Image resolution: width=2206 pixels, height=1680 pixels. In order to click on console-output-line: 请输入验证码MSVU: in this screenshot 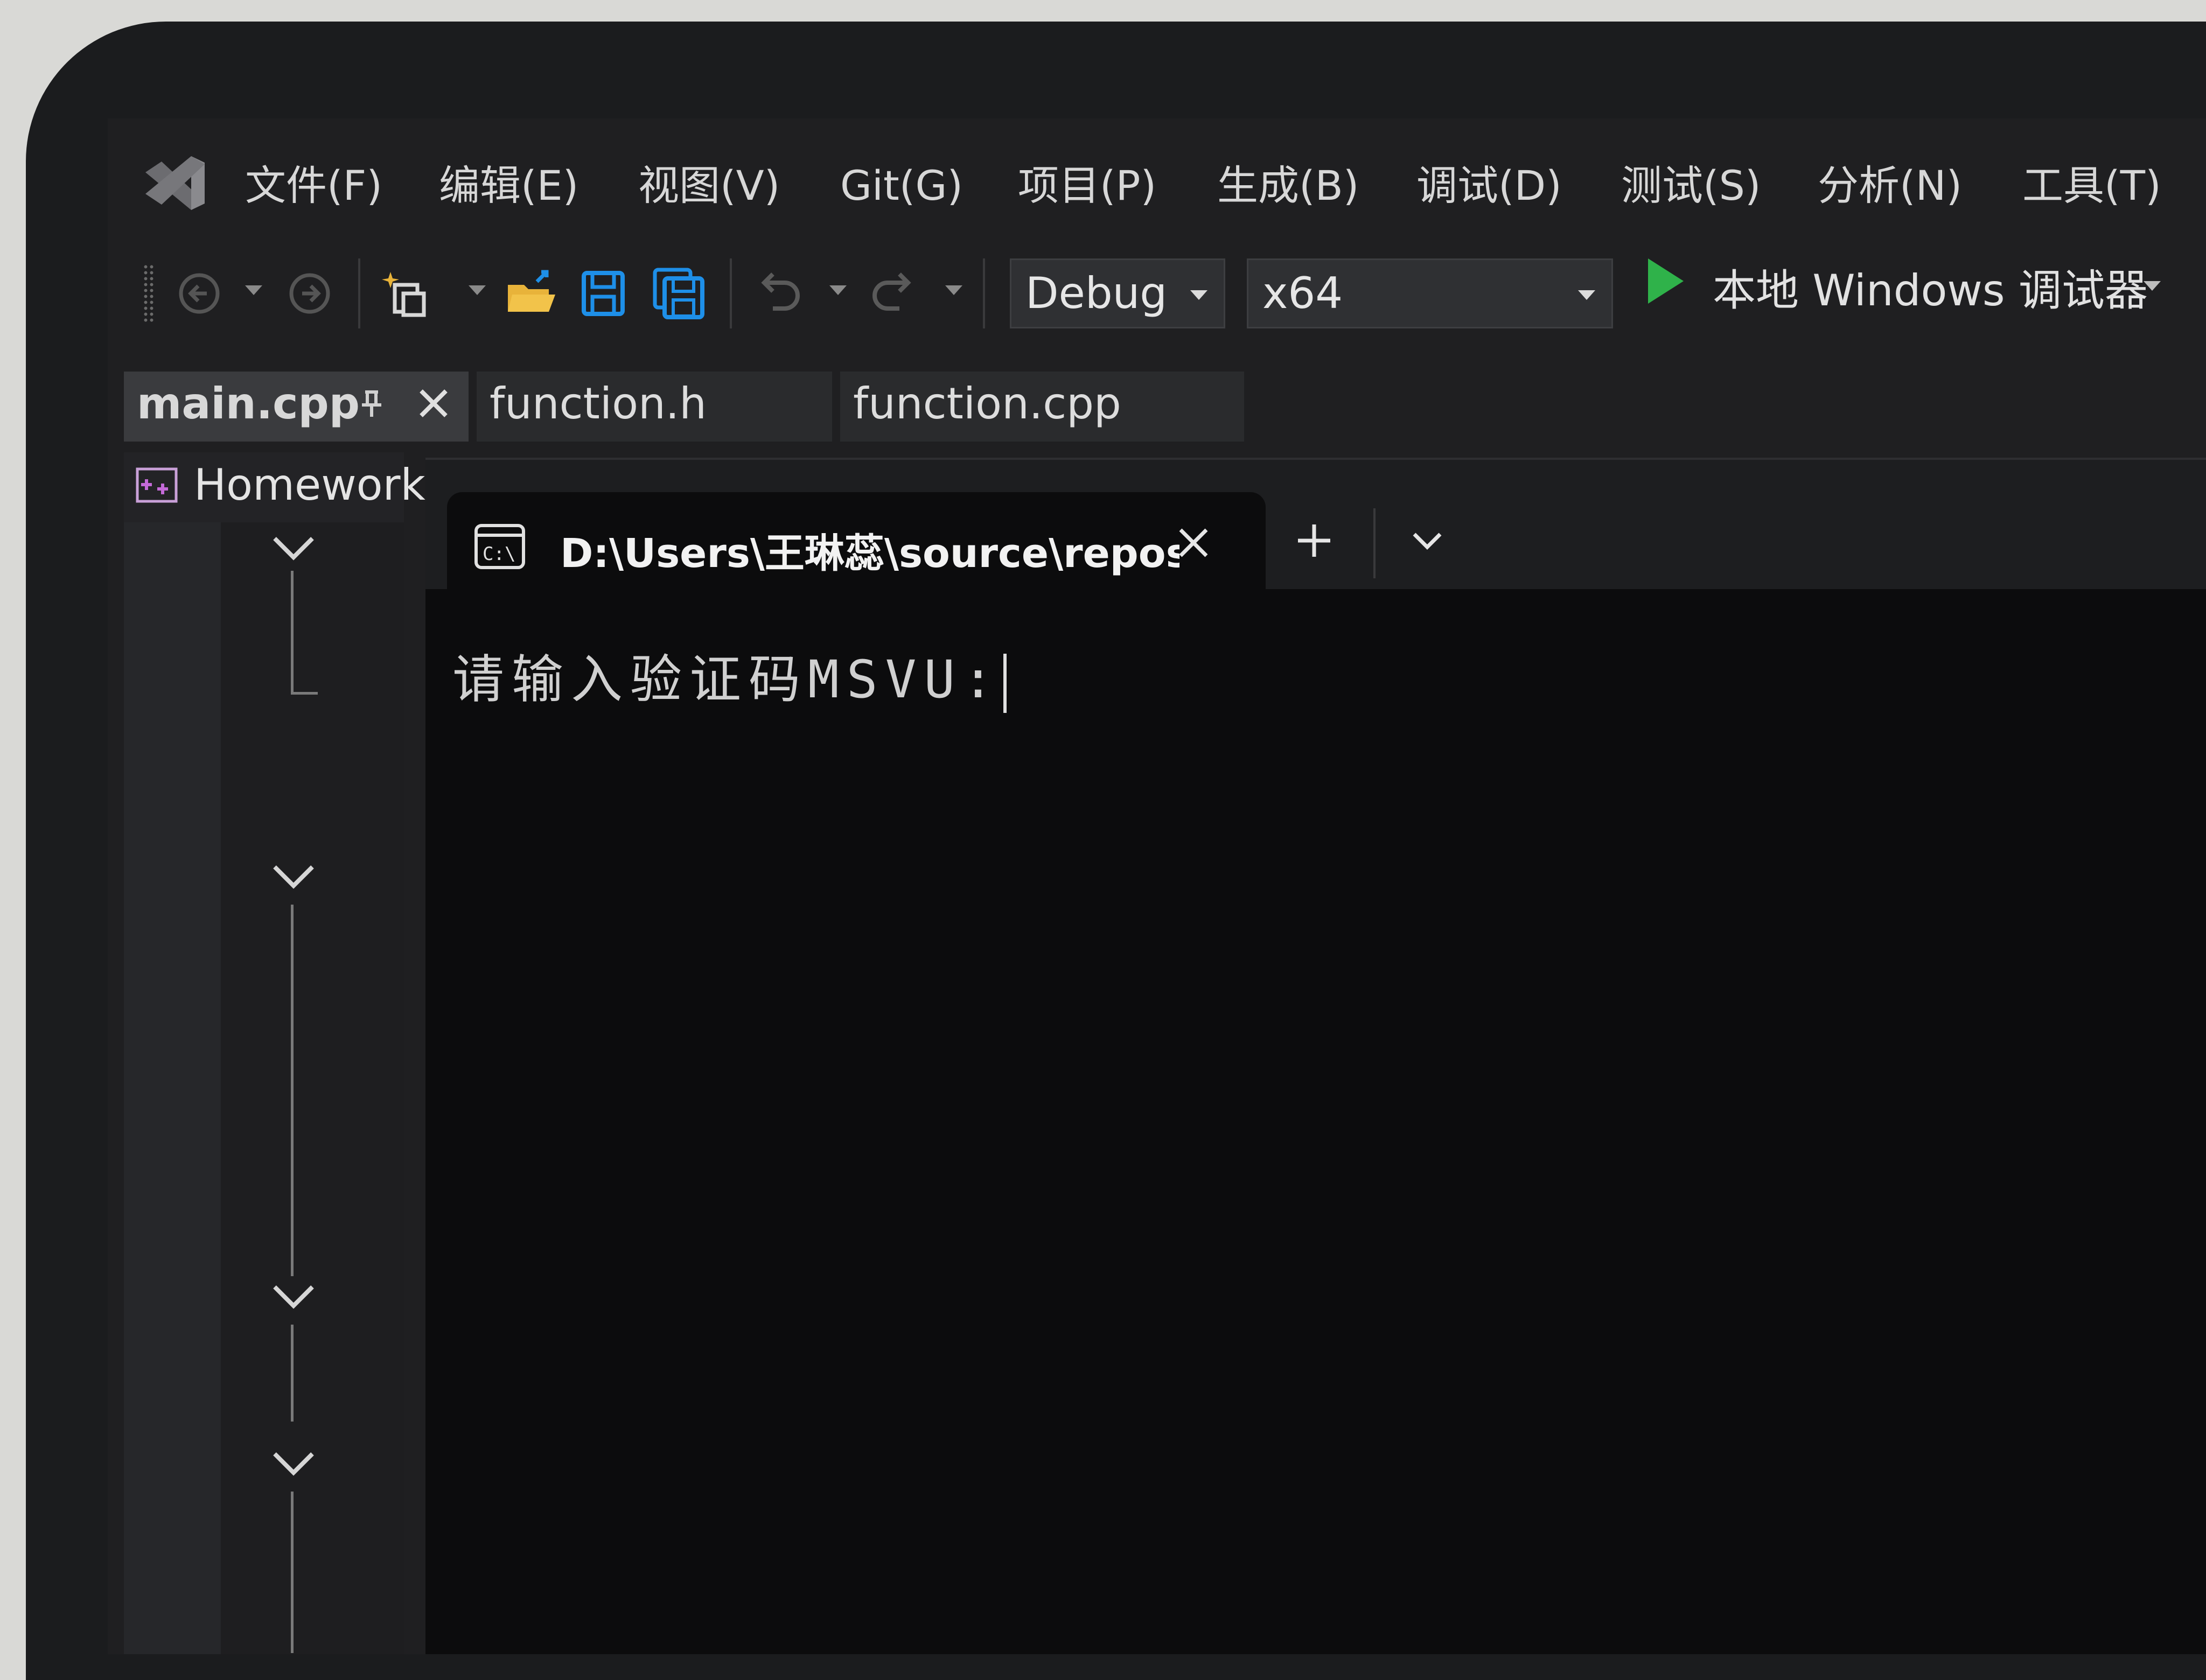, I will do `click(729, 675)`.